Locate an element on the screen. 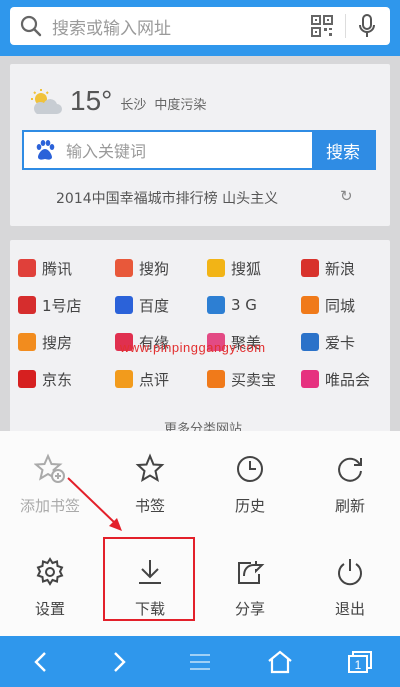  site-link: 新浪 is located at coordinates (328, 268).